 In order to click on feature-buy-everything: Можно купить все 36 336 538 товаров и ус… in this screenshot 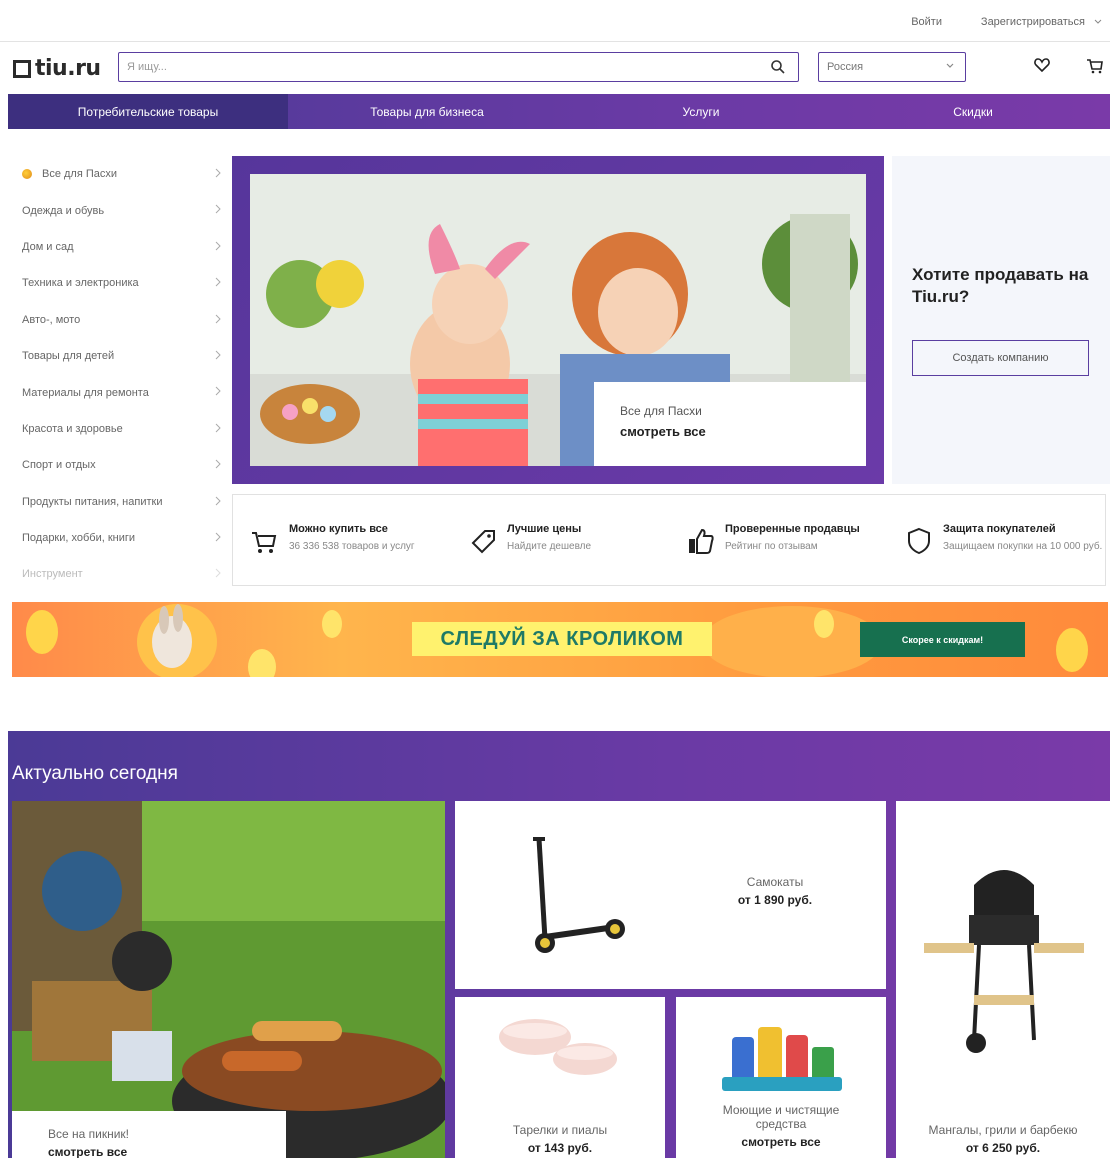, I will do `click(342, 540)`.